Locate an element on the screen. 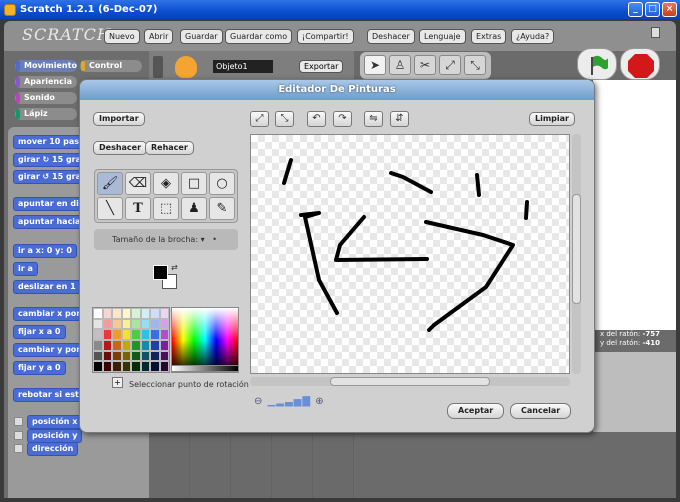 Image resolution: width=680 pixels, height=502 pixels. delete-tool-icon: ✂ is located at coordinates (425, 65).